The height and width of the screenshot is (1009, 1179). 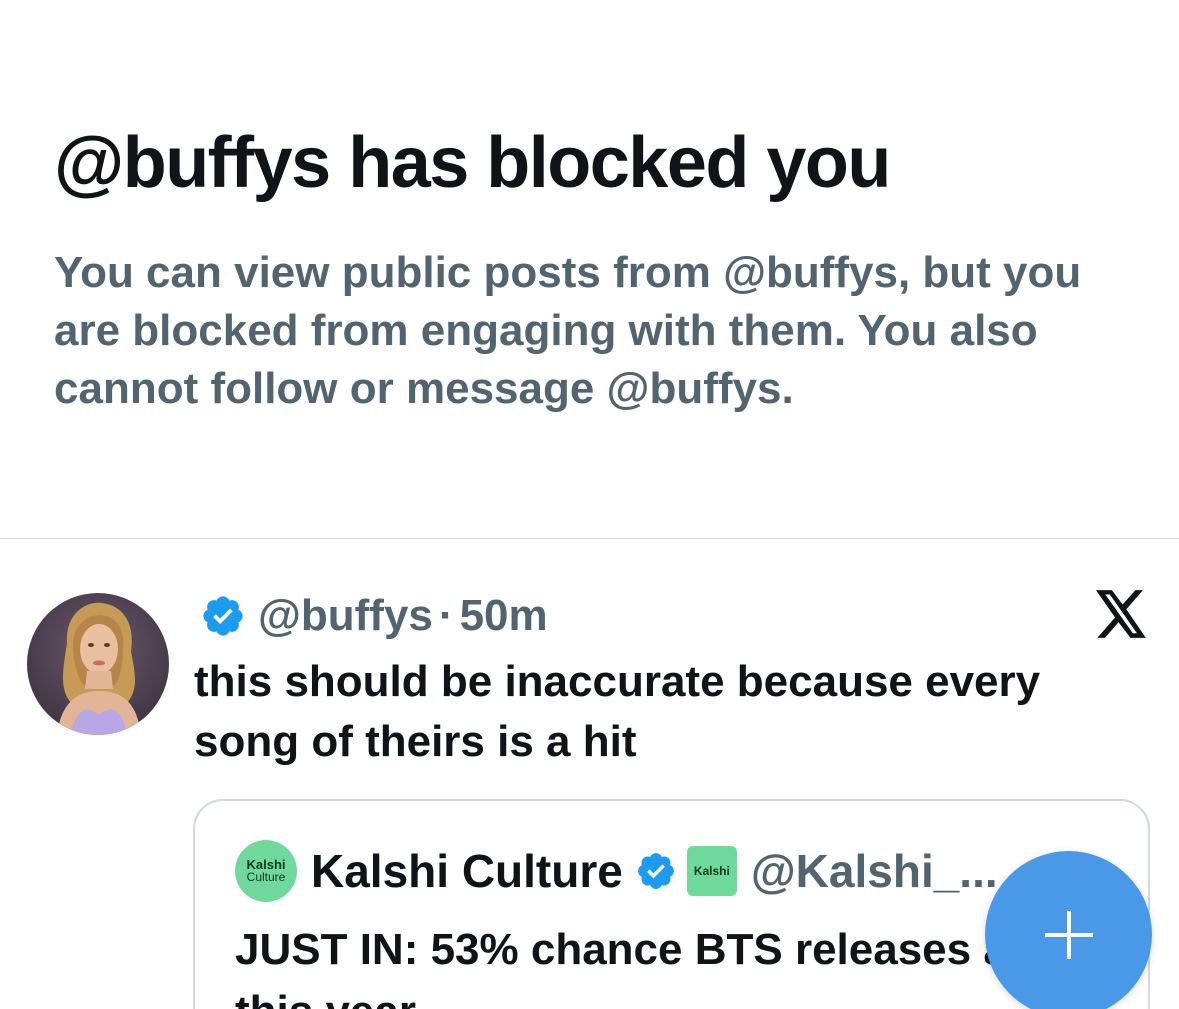 What do you see at coordinates (711, 871) in the screenshot?
I see `affiliate-badge: Kalshi` at bounding box center [711, 871].